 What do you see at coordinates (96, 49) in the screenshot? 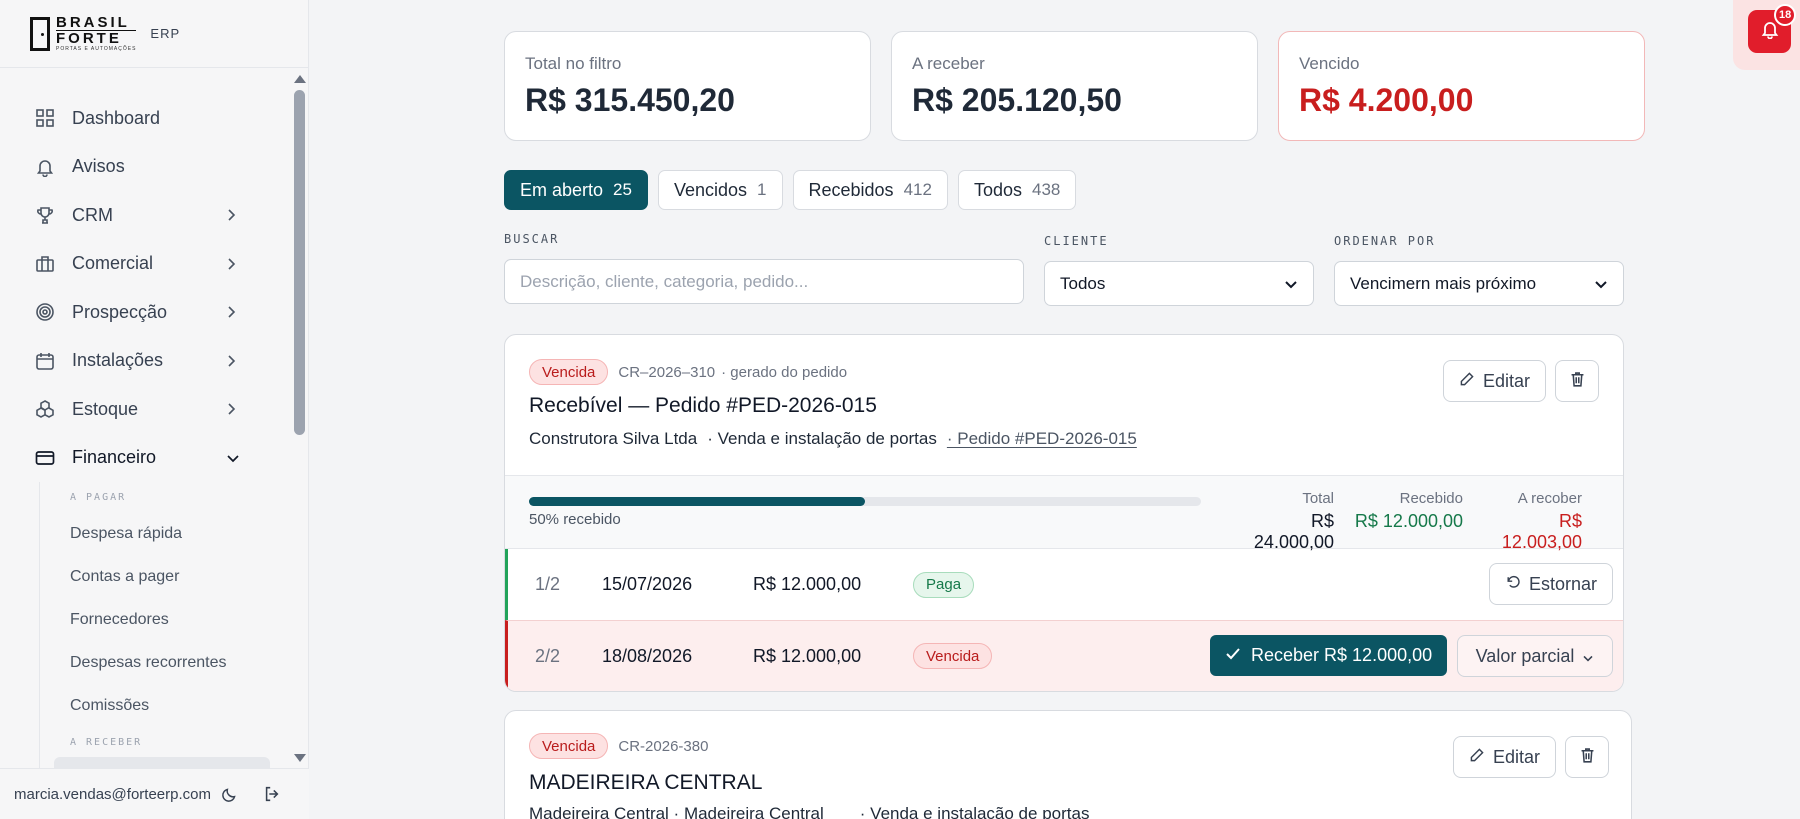
I see `brand-tagline: PORTAS E AUTOMAÇÕES` at bounding box center [96, 49].